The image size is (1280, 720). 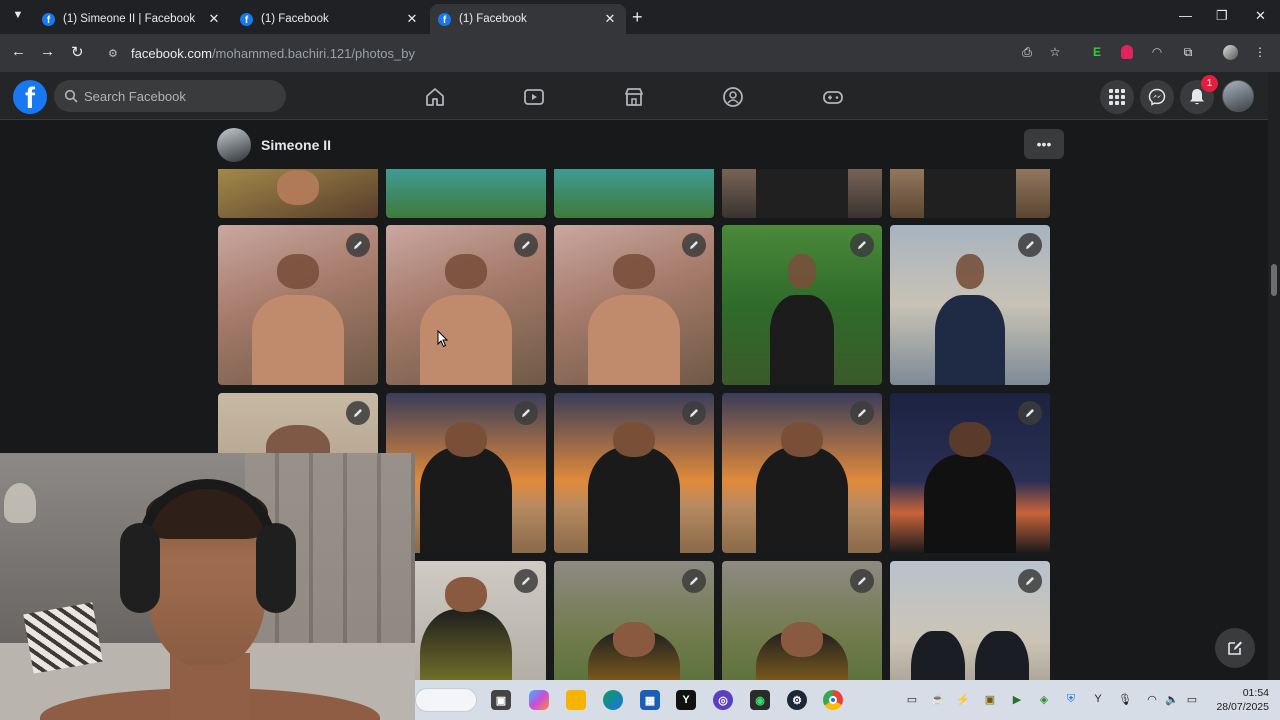 I want to click on whatsapp-like-icon: ◉, so click(x=760, y=700).